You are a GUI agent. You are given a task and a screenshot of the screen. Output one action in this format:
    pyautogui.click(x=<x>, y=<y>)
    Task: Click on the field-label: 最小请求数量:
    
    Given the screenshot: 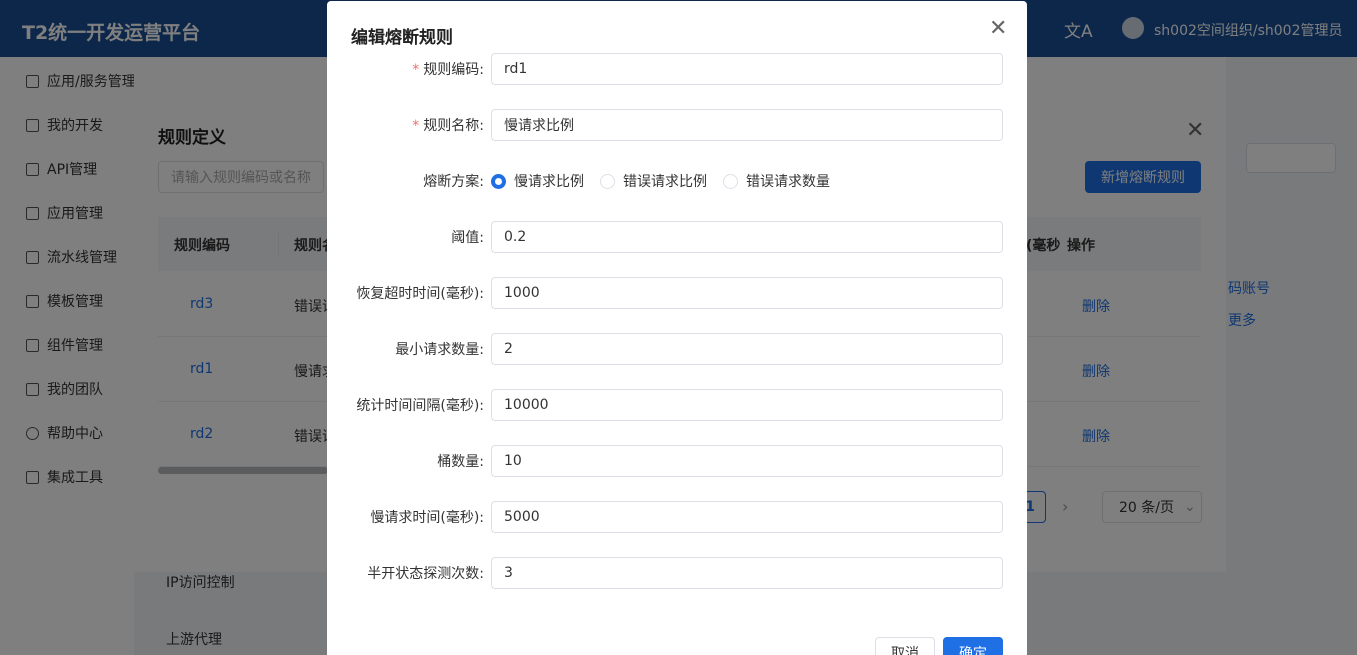 What is the action you would take?
    pyautogui.click(x=439, y=350)
    